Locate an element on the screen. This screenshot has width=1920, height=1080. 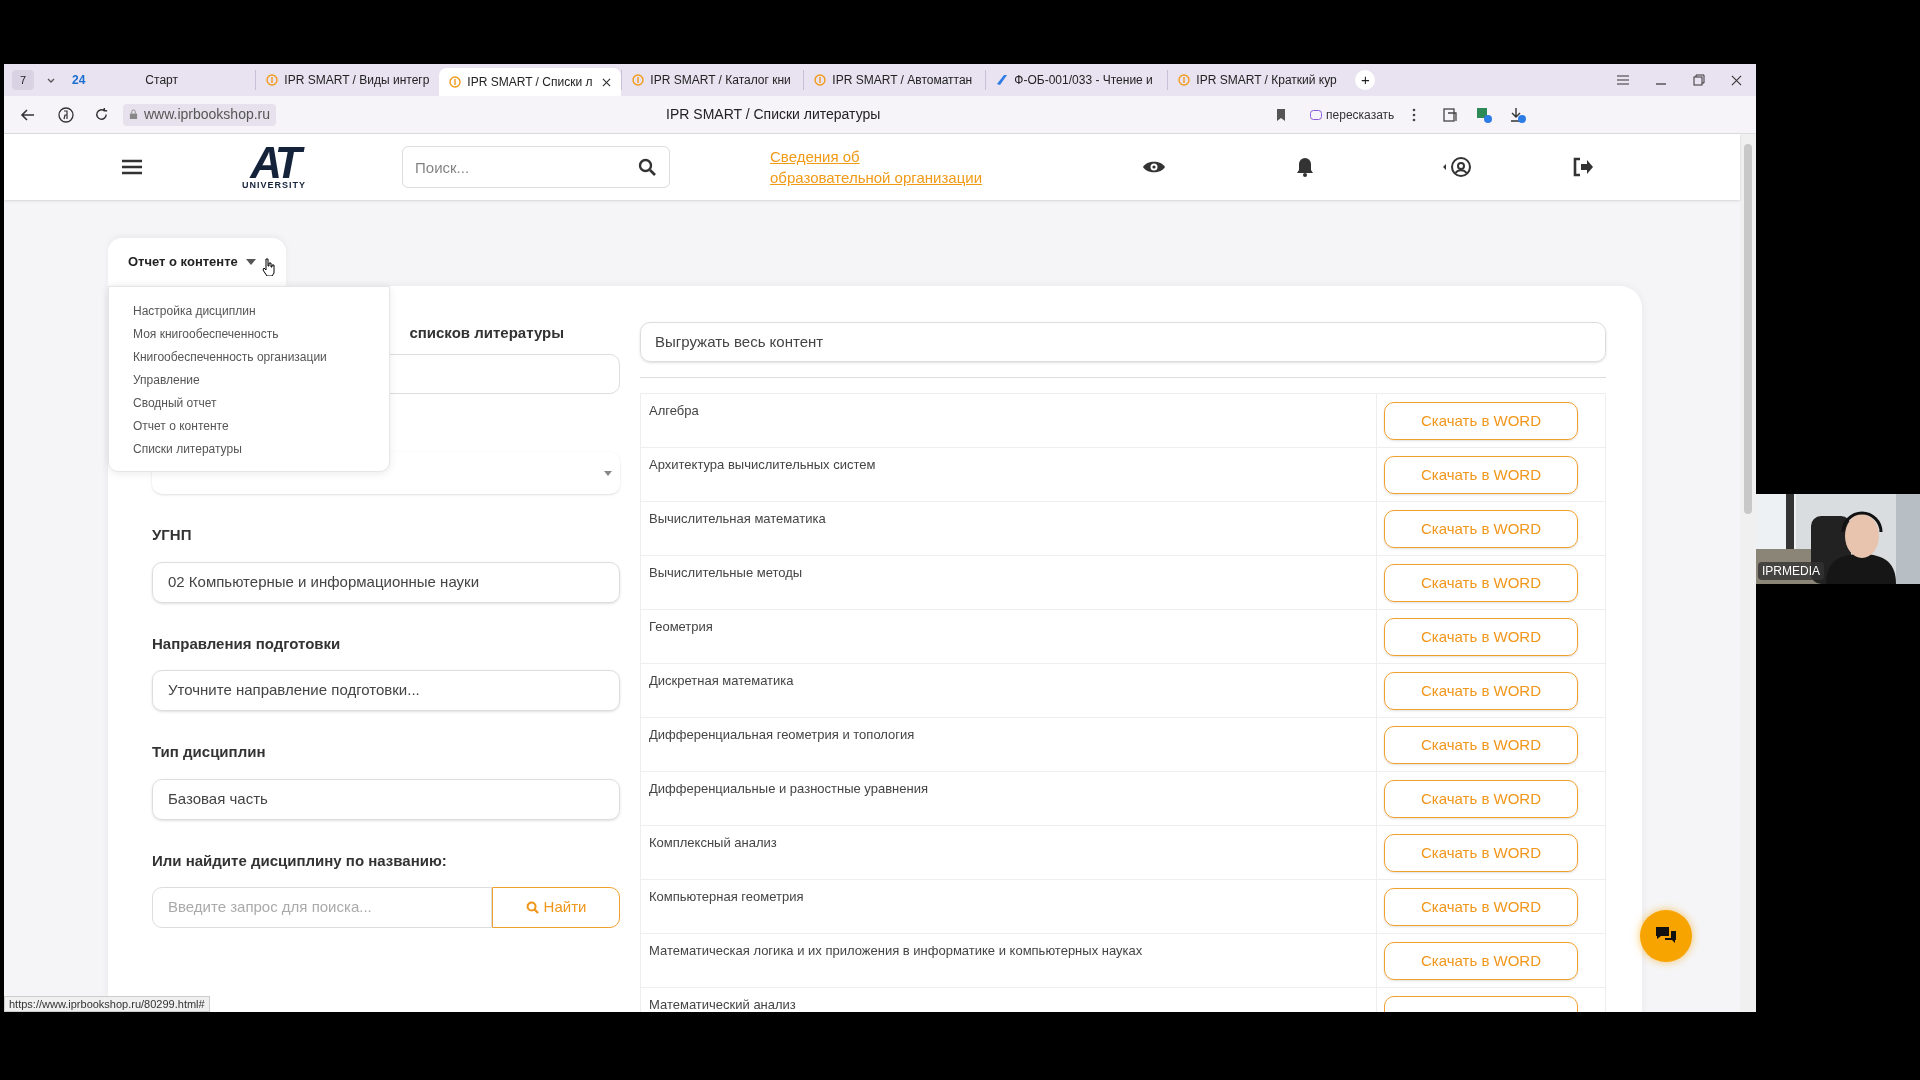
discipline-cell: Математический анализ is located at coordinates (1009, 1000).